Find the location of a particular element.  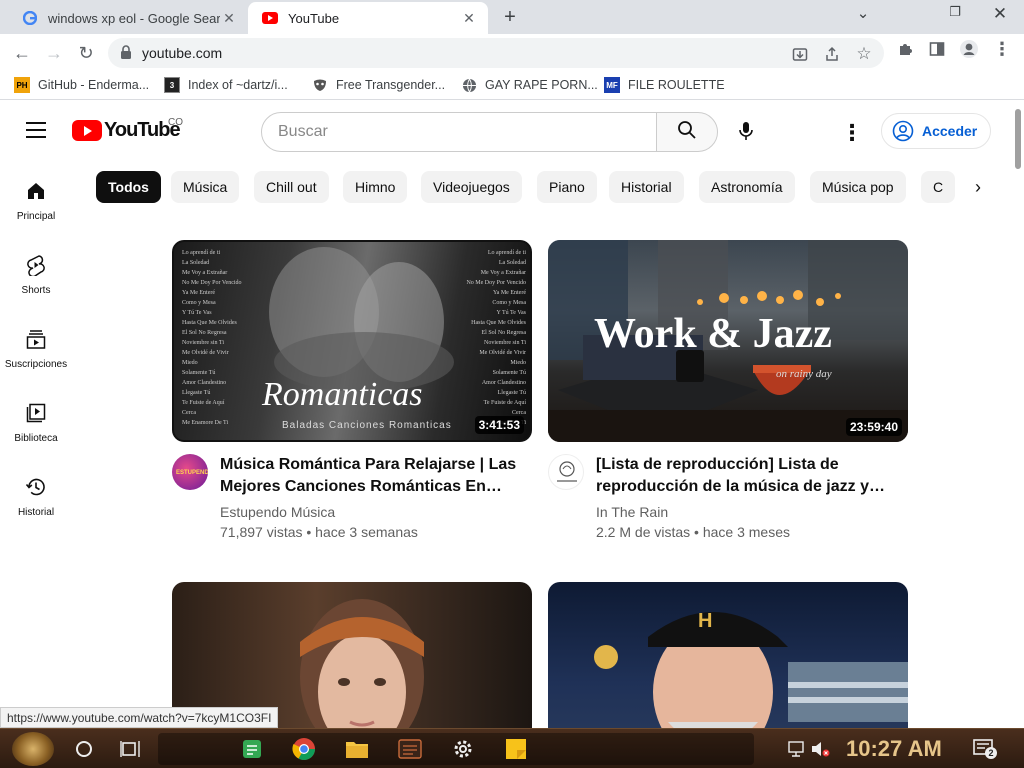

restore-window-icon: ❐ is located at coordinates (955, 12).